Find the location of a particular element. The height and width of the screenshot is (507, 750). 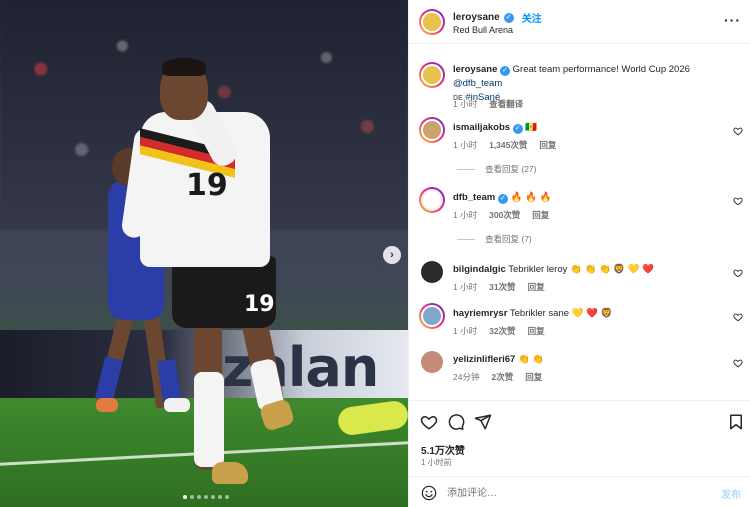

share-icon is located at coordinates (483, 422).